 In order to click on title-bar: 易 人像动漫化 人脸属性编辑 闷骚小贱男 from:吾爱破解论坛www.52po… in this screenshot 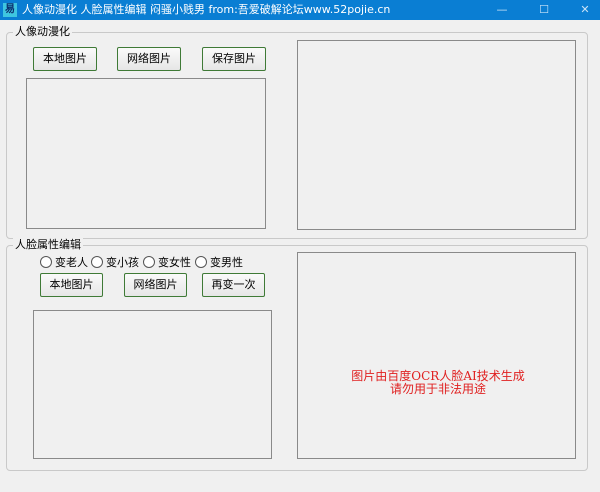, I will do `click(300, 10)`.